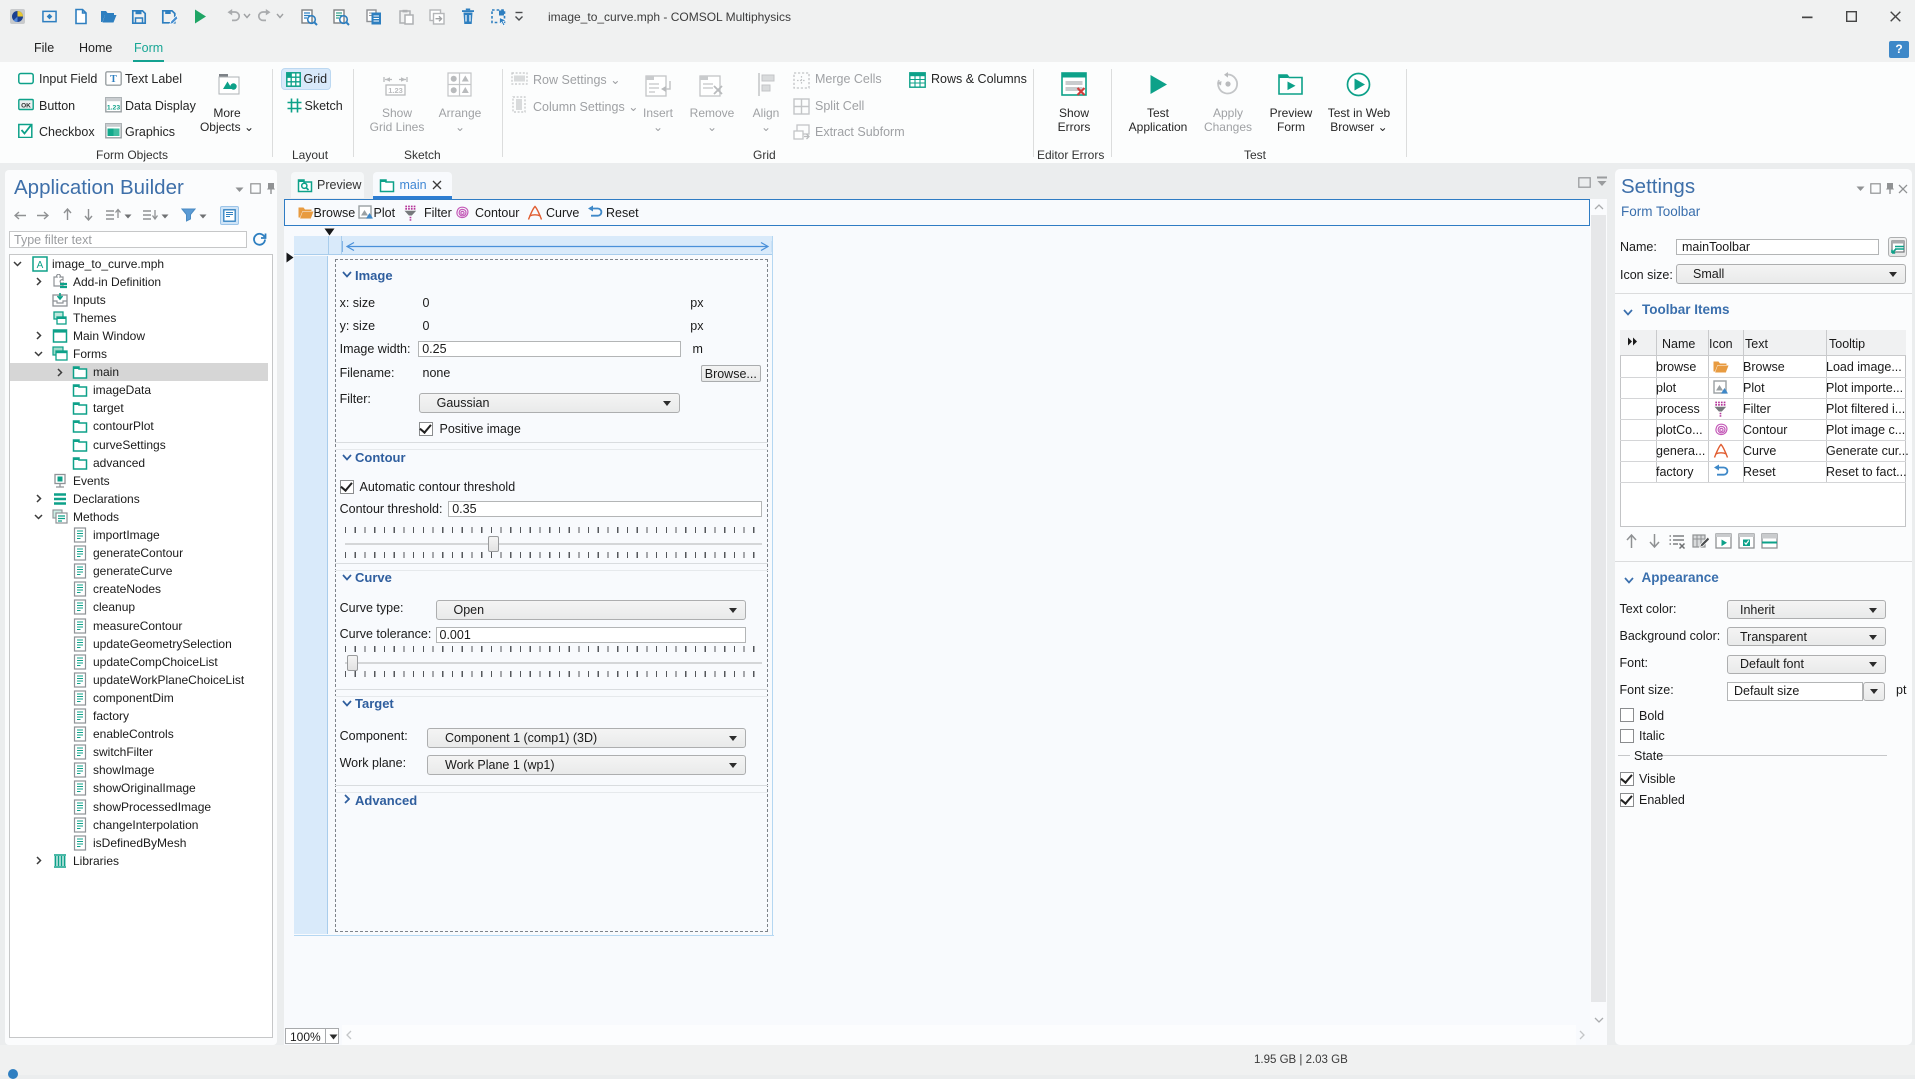 Image resolution: width=1915 pixels, height=1079 pixels. What do you see at coordinates (40, 265) in the screenshot?
I see `svg-text: A` at bounding box center [40, 265].